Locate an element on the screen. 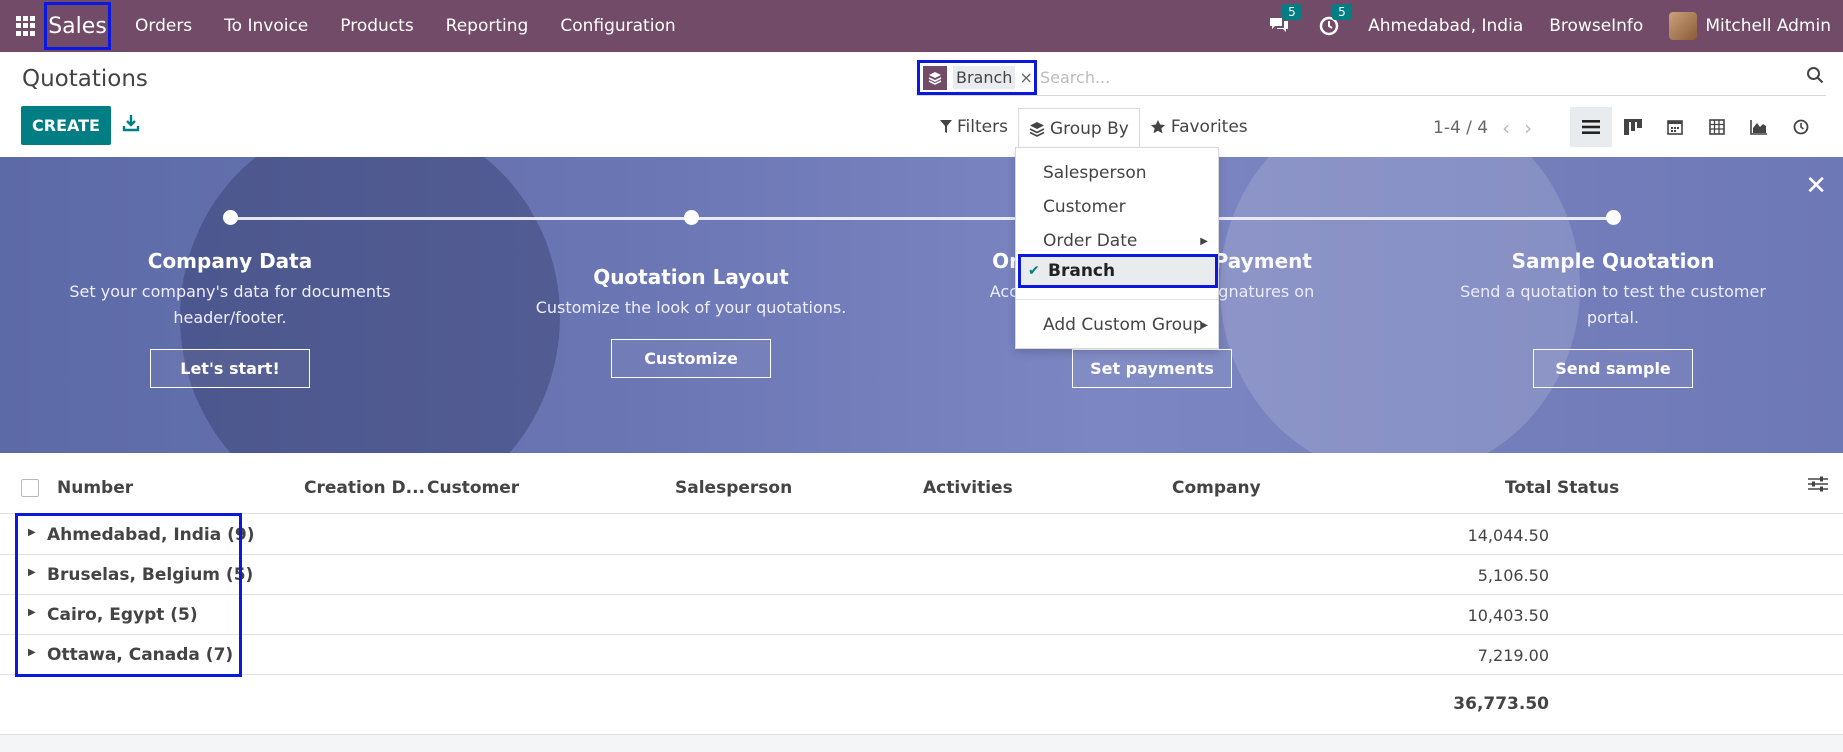 The image size is (1843, 752). checkmark-icon: ✔ is located at coordinates (1034, 271).